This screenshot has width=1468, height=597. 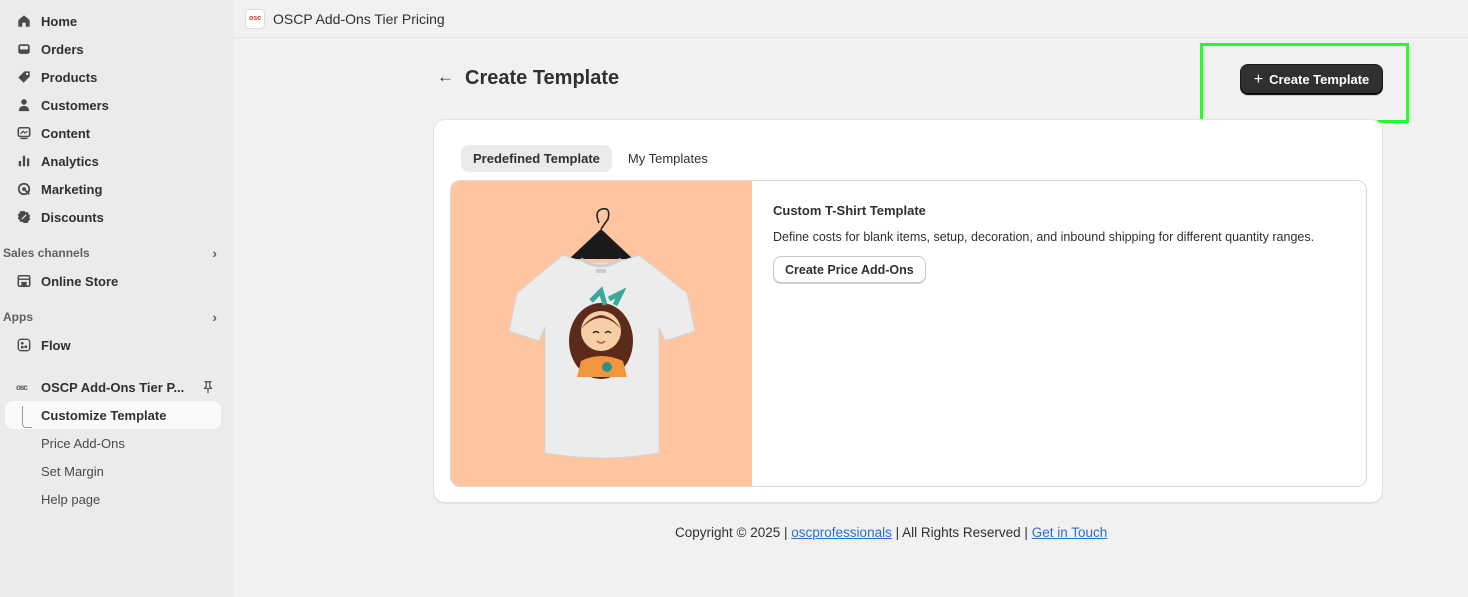 What do you see at coordinates (850, 19) in the screenshot?
I see `app-topbar: osc OSCP Add-Ons Tier Pricing` at bounding box center [850, 19].